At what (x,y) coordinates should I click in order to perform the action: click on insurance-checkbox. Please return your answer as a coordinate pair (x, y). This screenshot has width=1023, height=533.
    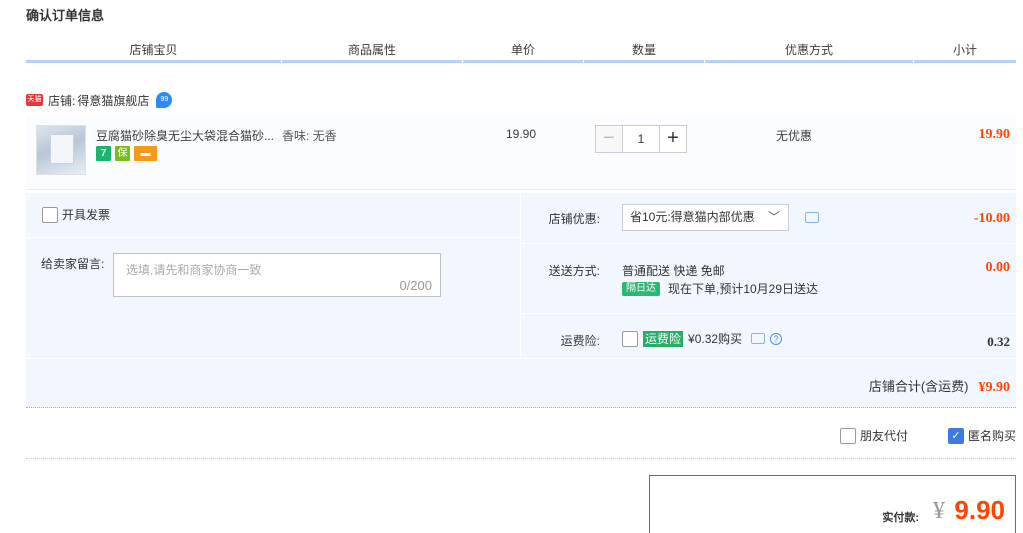
    Looking at the image, I should click on (630, 338).